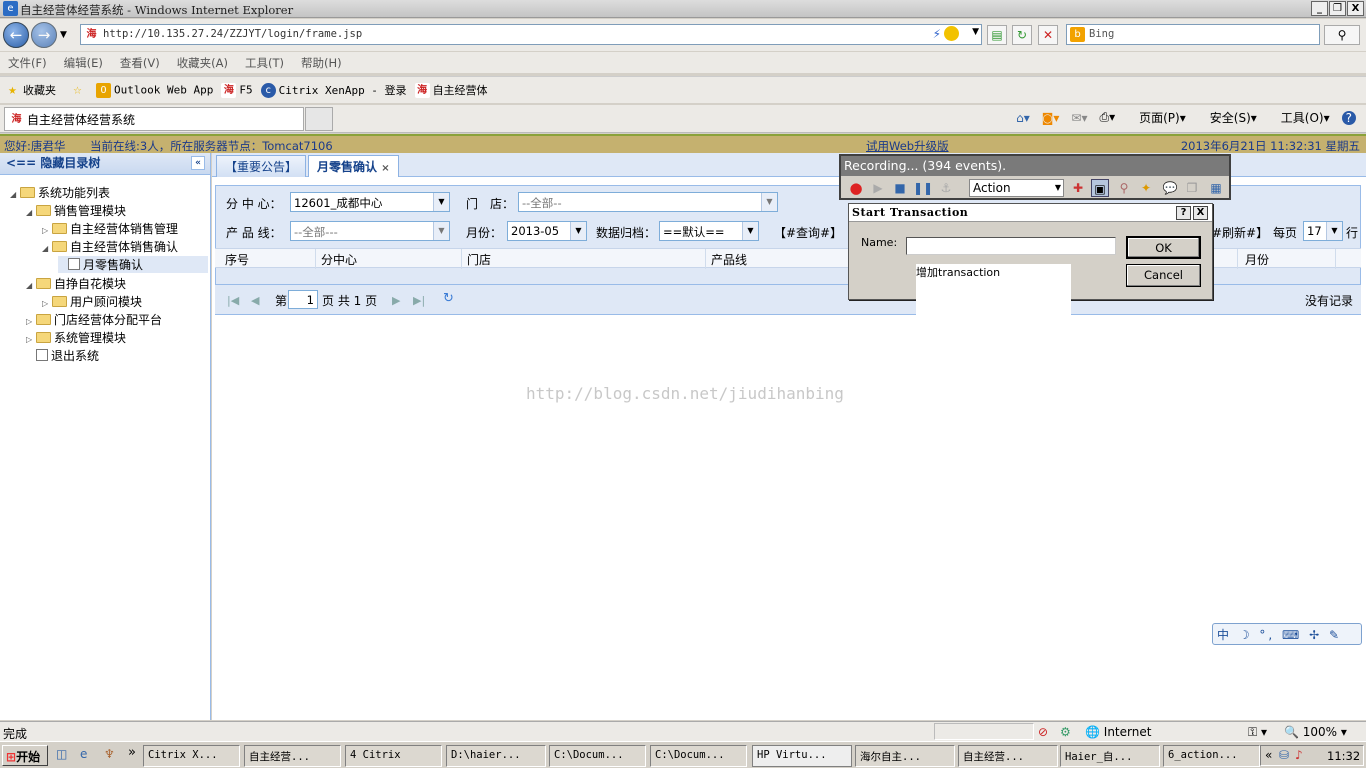 The width and height of the screenshot is (1366, 768). I want to click on ok-button: OK, so click(1163, 247).